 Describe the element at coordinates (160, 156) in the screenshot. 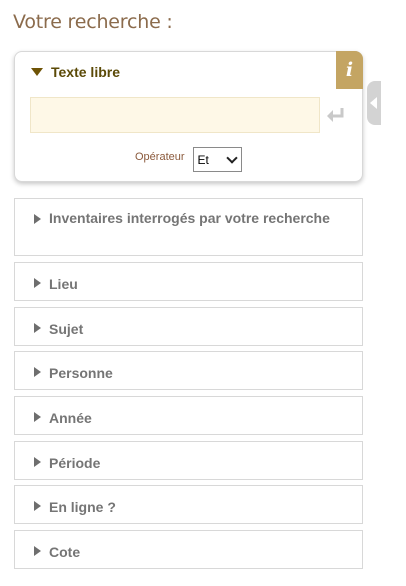

I see `operator-label: Opérateur` at that location.